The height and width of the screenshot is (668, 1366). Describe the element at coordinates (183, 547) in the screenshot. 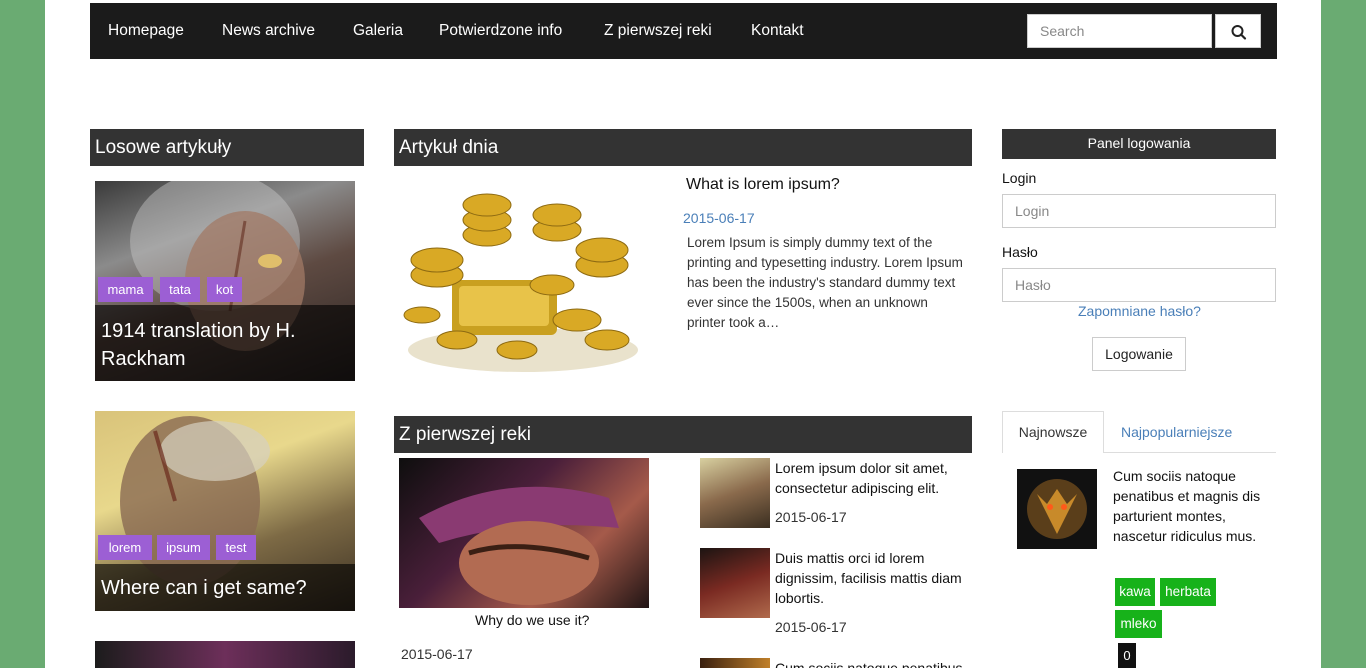

I see `tag-ipsum: ipsum` at that location.